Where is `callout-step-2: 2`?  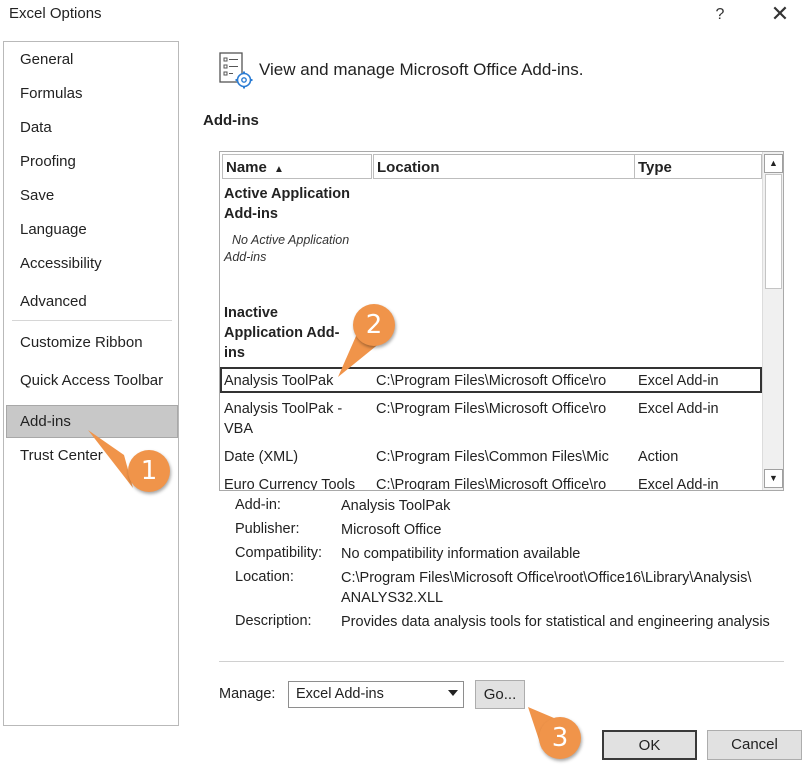 callout-step-2: 2 is located at coordinates (374, 325).